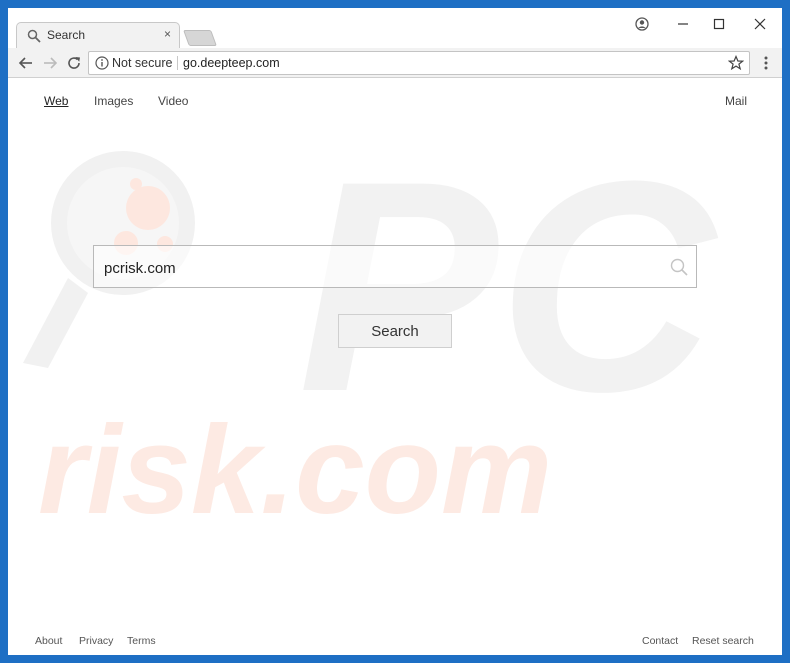  Describe the element at coordinates (395, 28) in the screenshot. I see `title-bar: Search ×` at that location.